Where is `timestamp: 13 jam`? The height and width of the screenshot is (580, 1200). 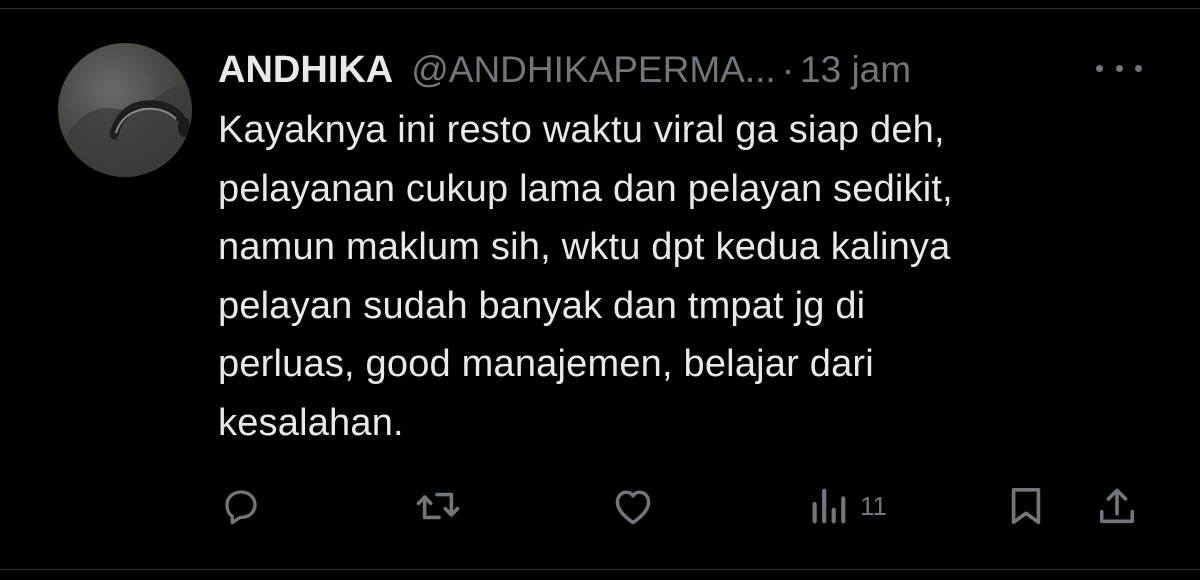 timestamp: 13 jam is located at coordinates (855, 70).